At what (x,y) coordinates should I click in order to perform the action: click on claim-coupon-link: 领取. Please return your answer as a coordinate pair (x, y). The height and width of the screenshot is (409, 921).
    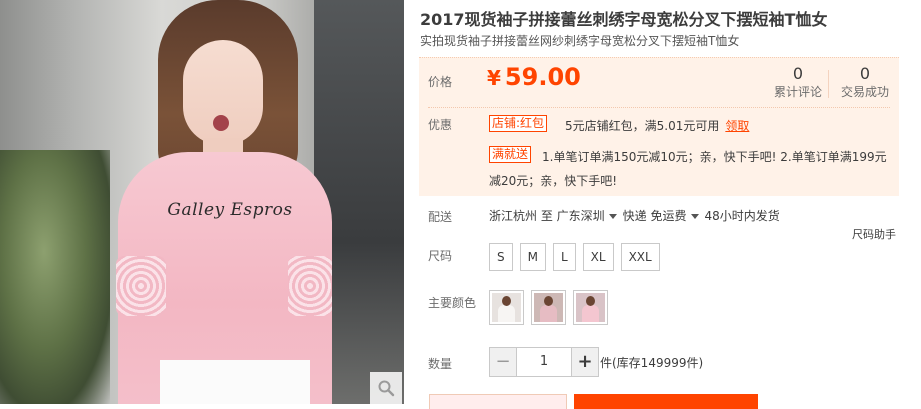
    Looking at the image, I should click on (737, 126).